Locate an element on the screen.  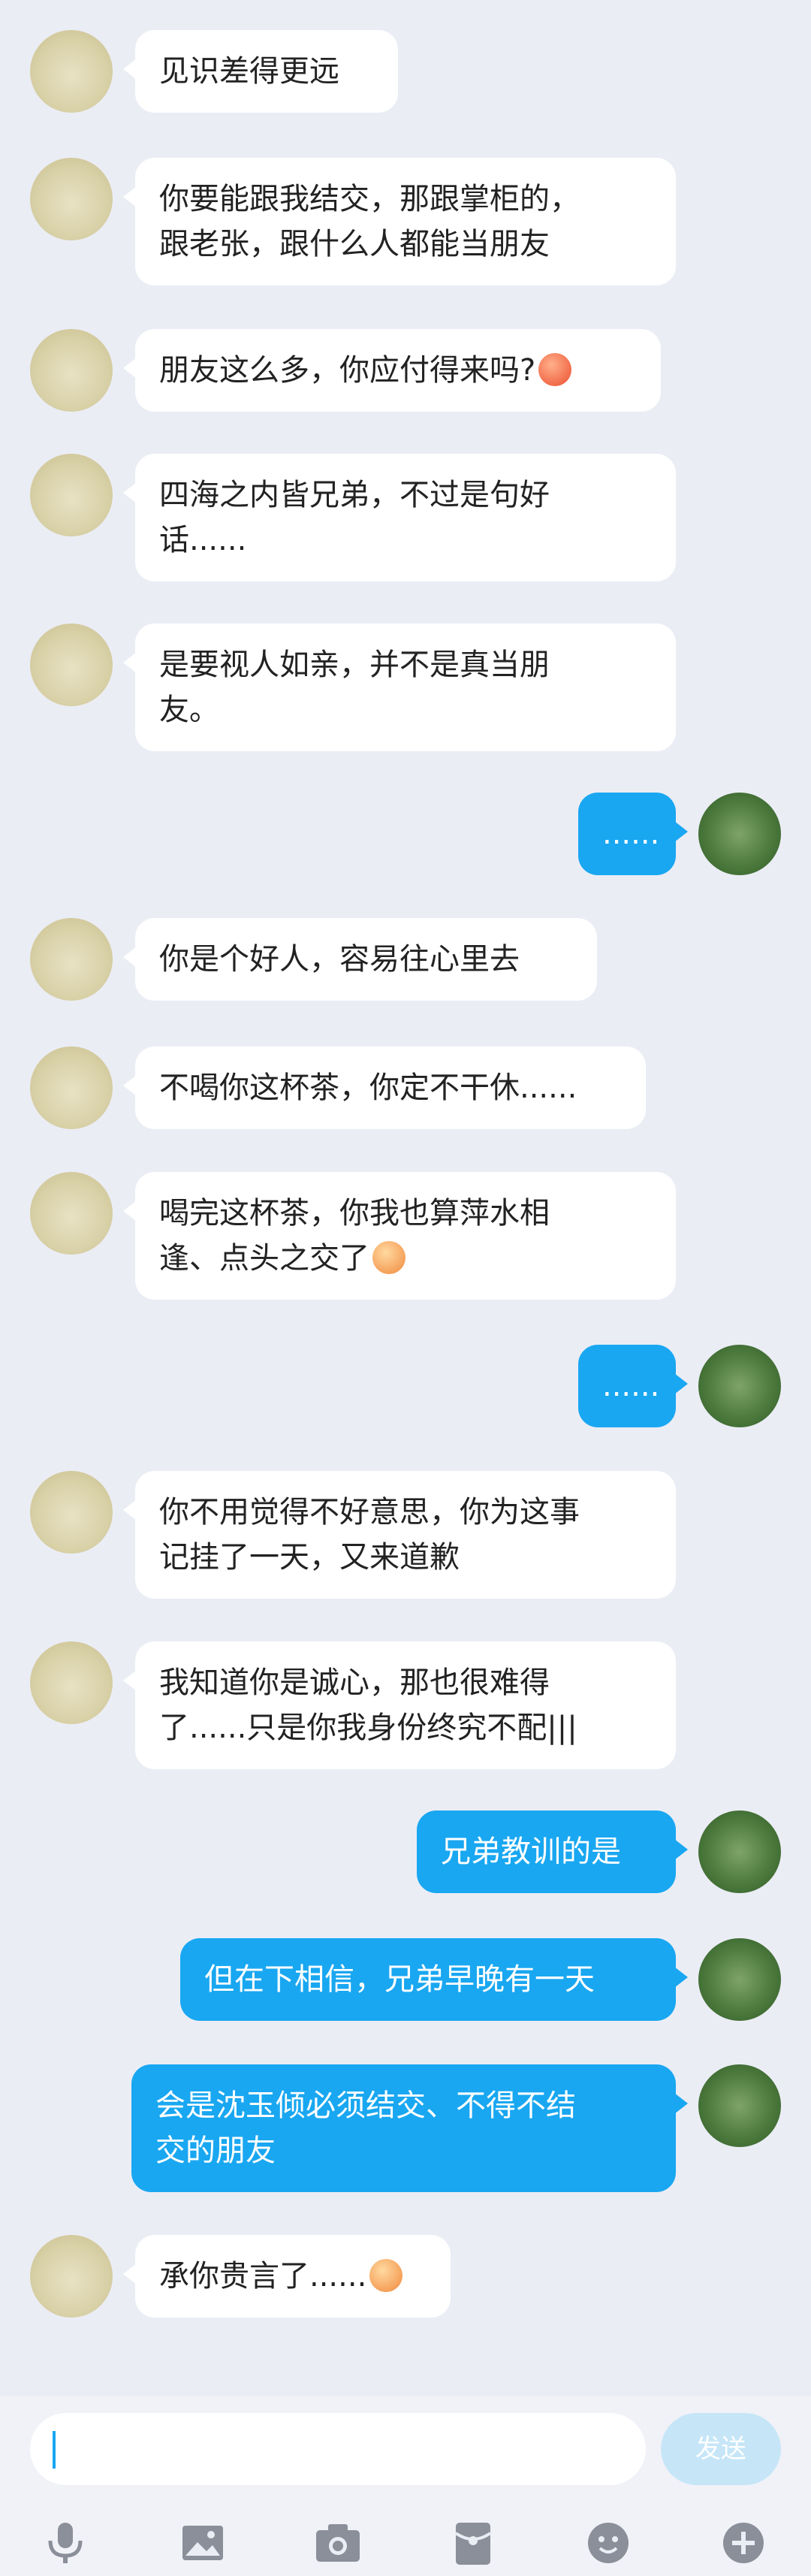
message-bubble: 你是个好人，容易往心里去 is located at coordinates (360, 959).